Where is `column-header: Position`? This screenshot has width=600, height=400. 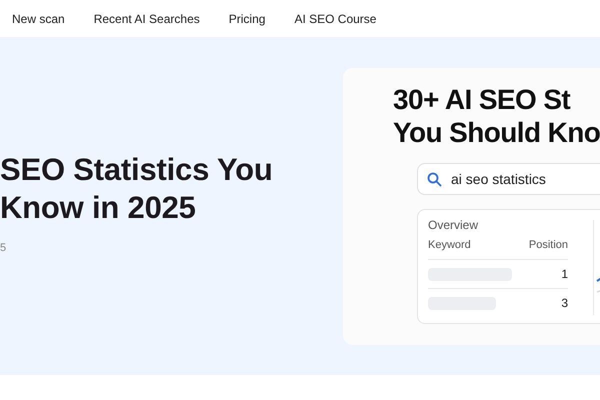 column-header: Position is located at coordinates (548, 245).